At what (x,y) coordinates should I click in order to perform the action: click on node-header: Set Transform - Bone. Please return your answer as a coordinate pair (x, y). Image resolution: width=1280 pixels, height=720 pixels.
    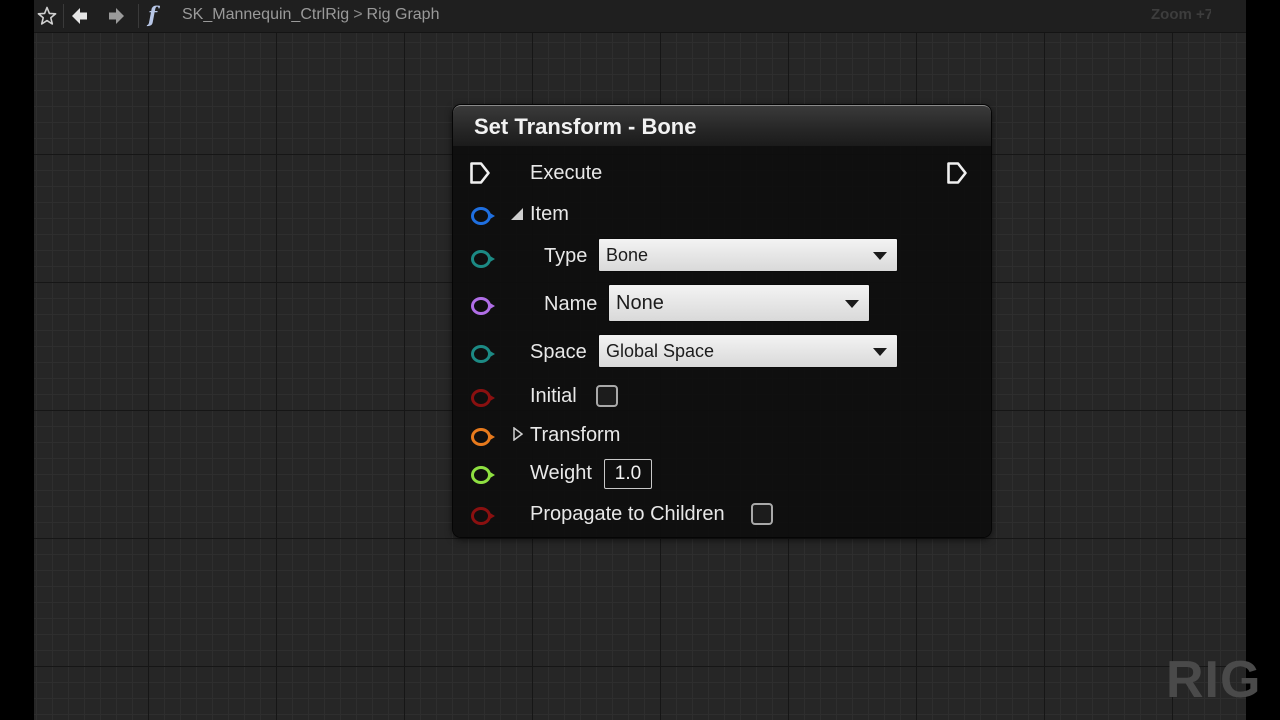
    Looking at the image, I should click on (722, 125).